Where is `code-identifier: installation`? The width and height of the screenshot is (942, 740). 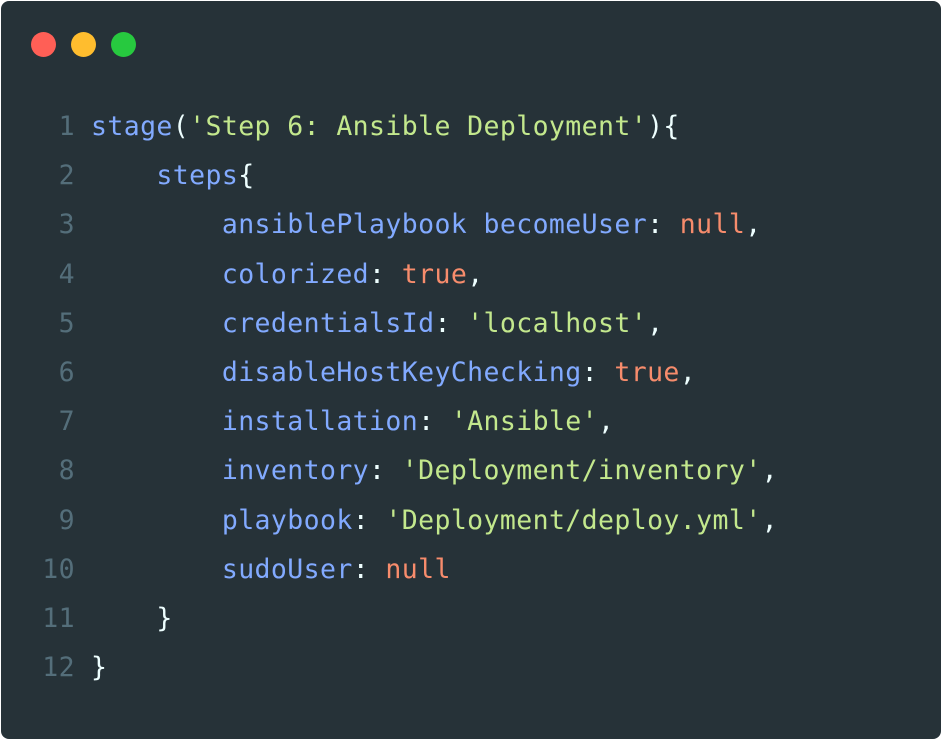 code-identifier: installation is located at coordinates (320, 422).